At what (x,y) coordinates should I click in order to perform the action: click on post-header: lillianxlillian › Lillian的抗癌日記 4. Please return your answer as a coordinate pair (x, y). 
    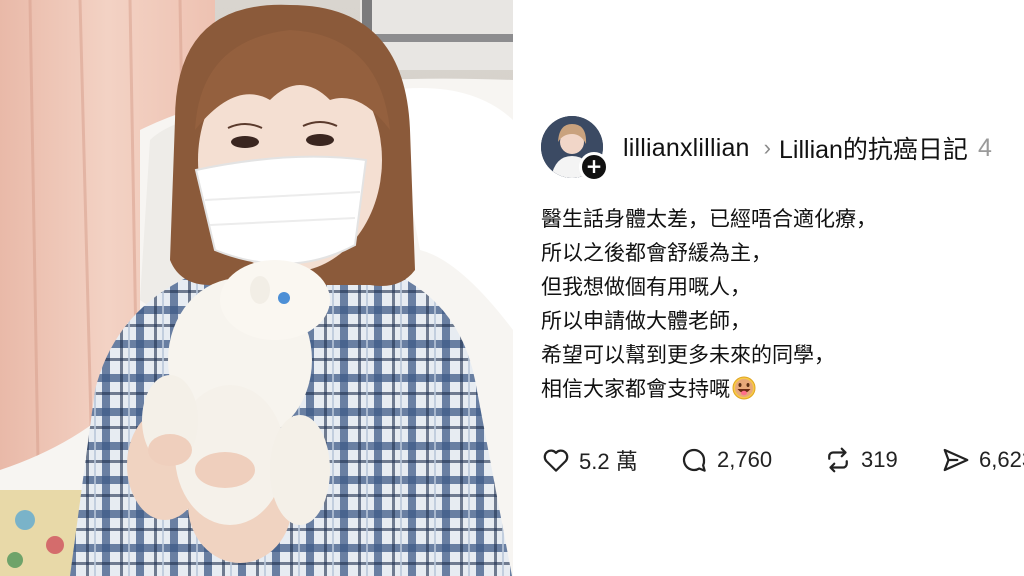
    Looking at the image, I should click on (807, 148).